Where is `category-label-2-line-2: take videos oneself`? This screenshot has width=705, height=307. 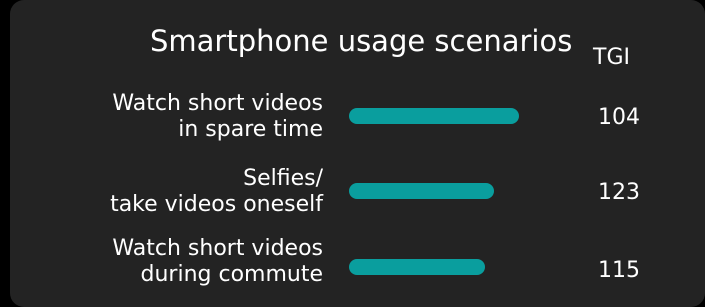 category-label-2-line-2: take videos oneself is located at coordinates (216, 204).